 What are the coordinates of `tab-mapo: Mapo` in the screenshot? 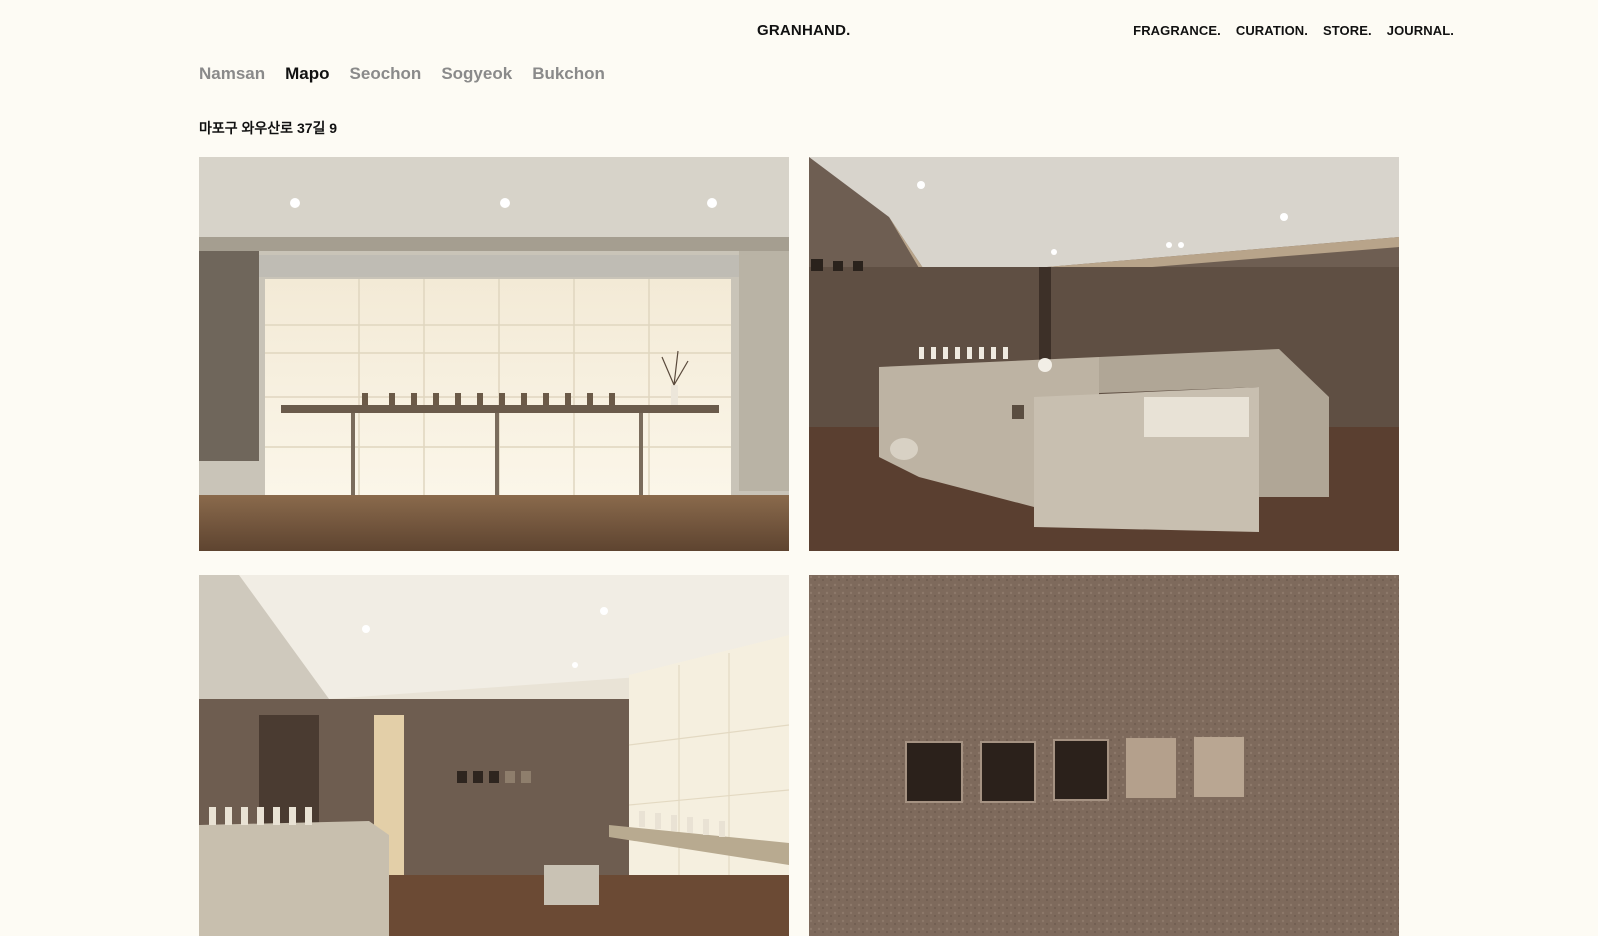 It's located at (307, 74).